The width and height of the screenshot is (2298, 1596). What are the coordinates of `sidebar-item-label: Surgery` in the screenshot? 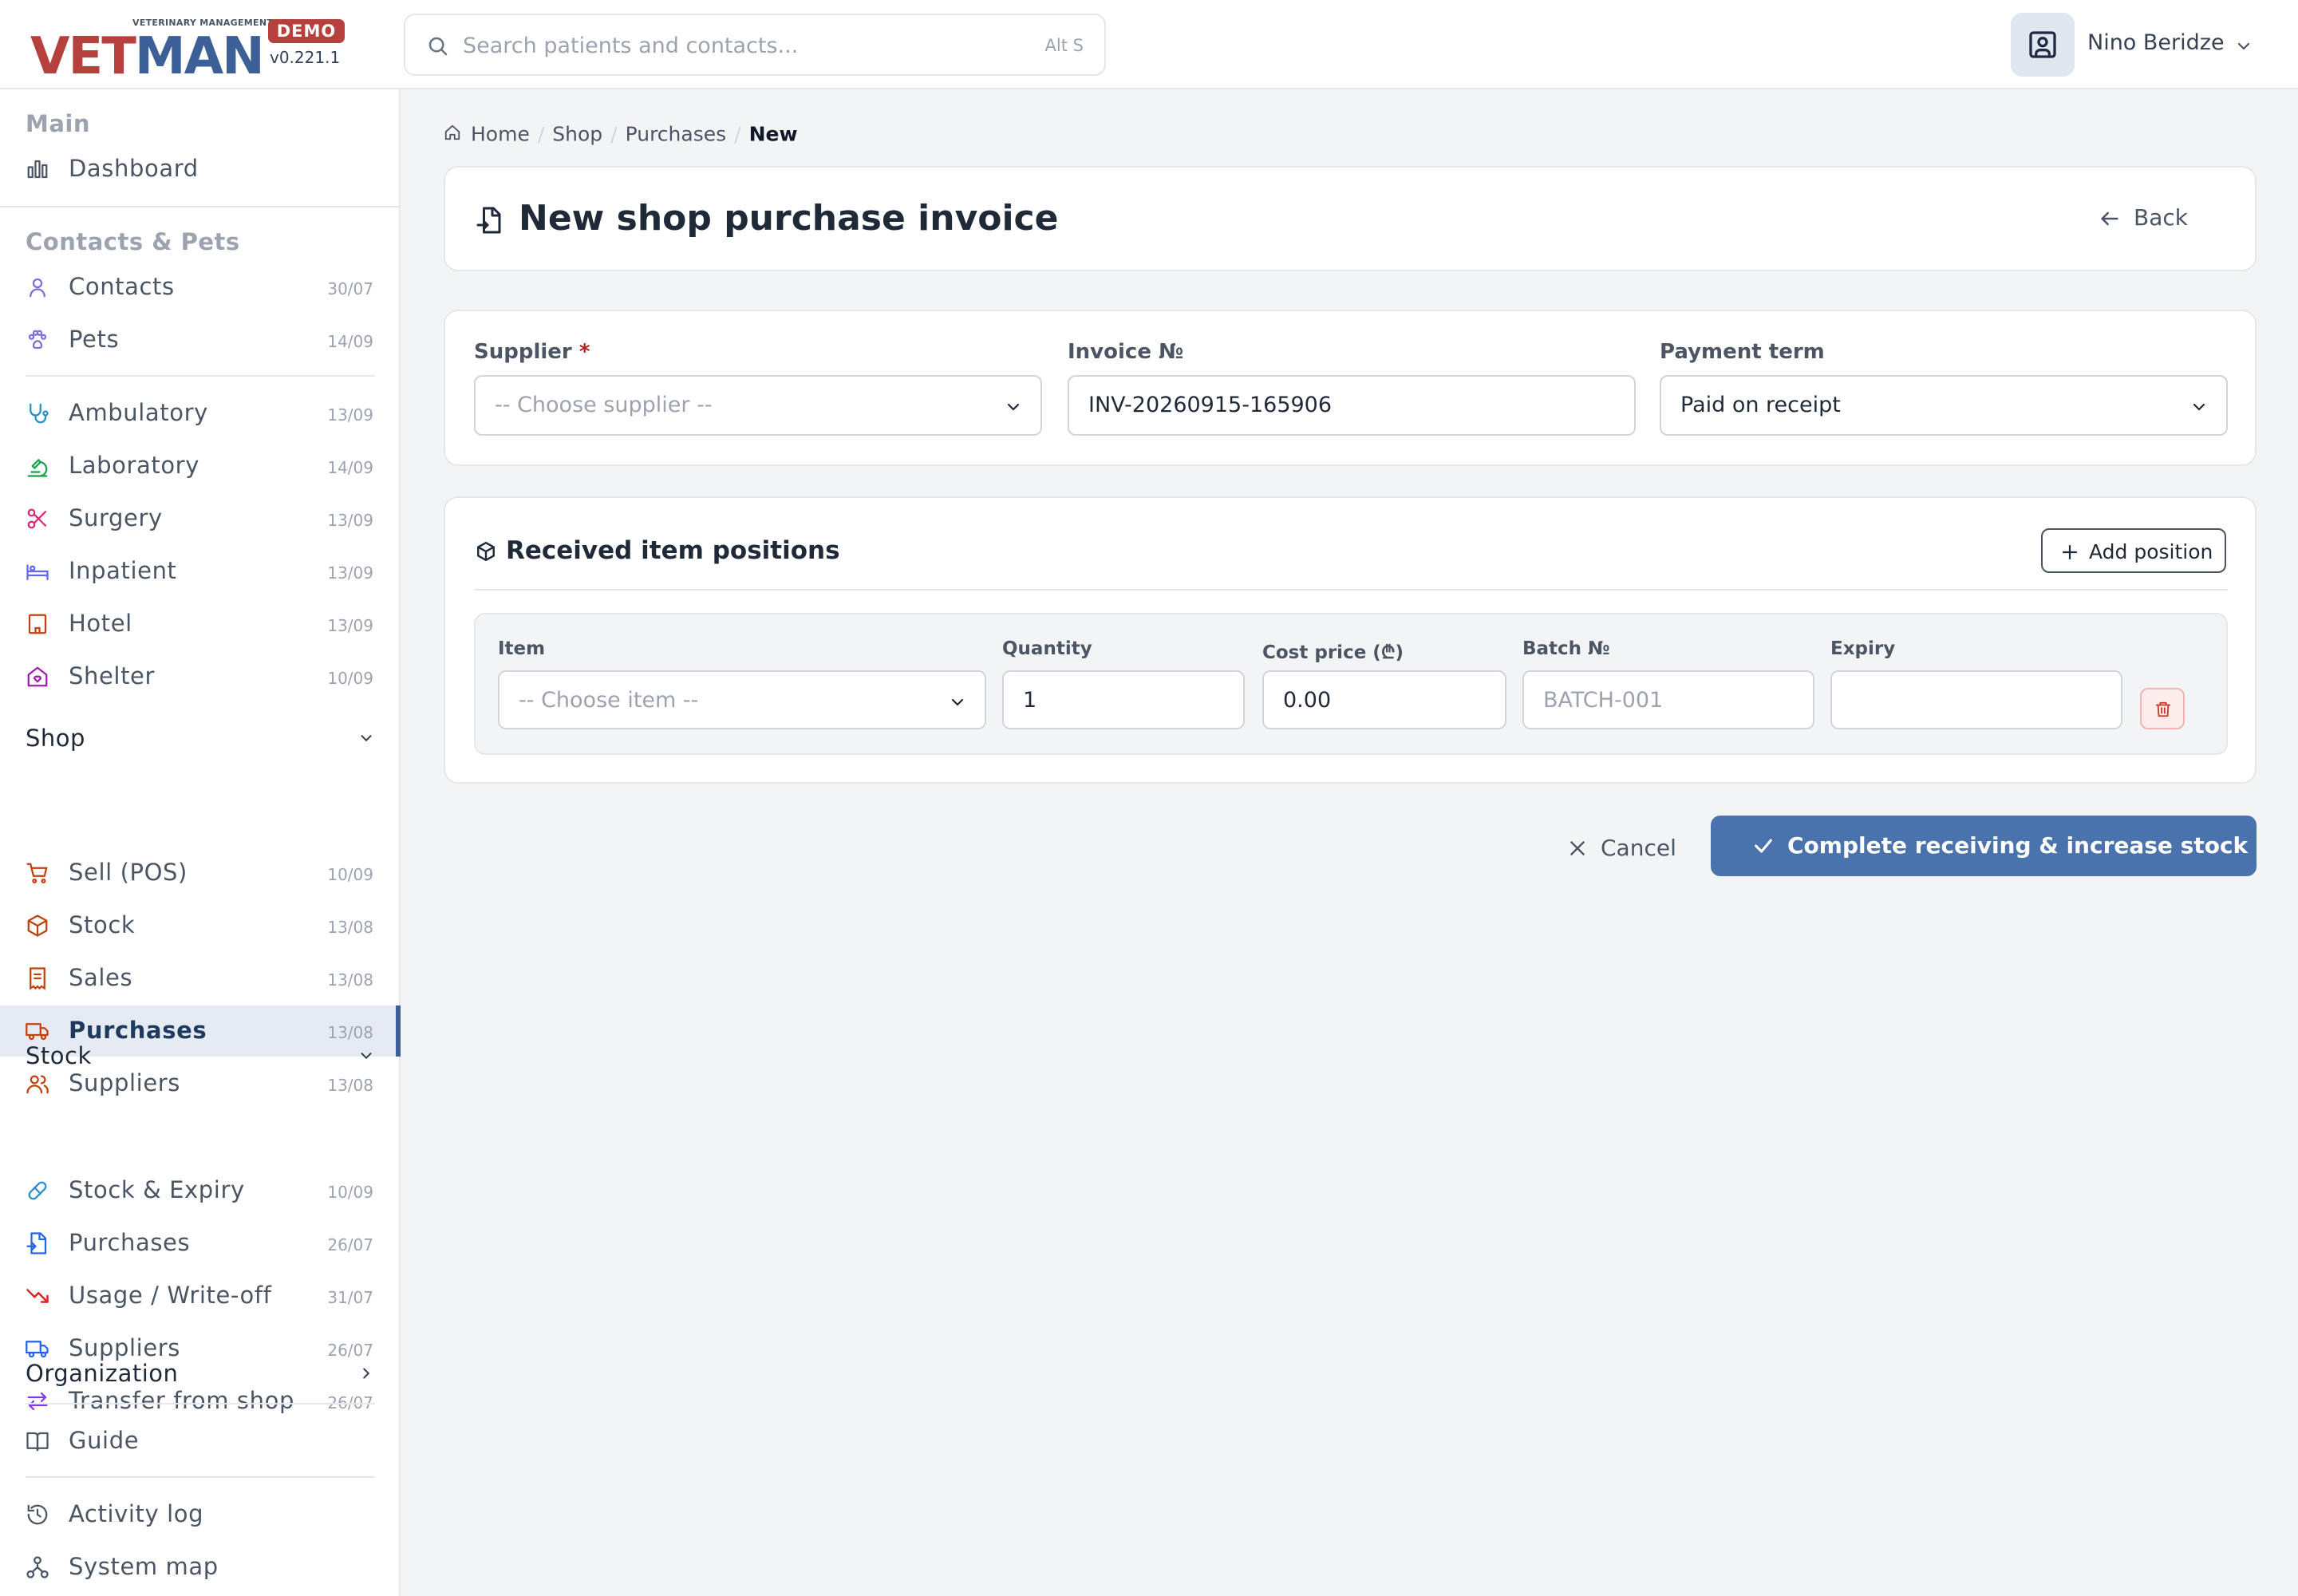 It's located at (116, 517).